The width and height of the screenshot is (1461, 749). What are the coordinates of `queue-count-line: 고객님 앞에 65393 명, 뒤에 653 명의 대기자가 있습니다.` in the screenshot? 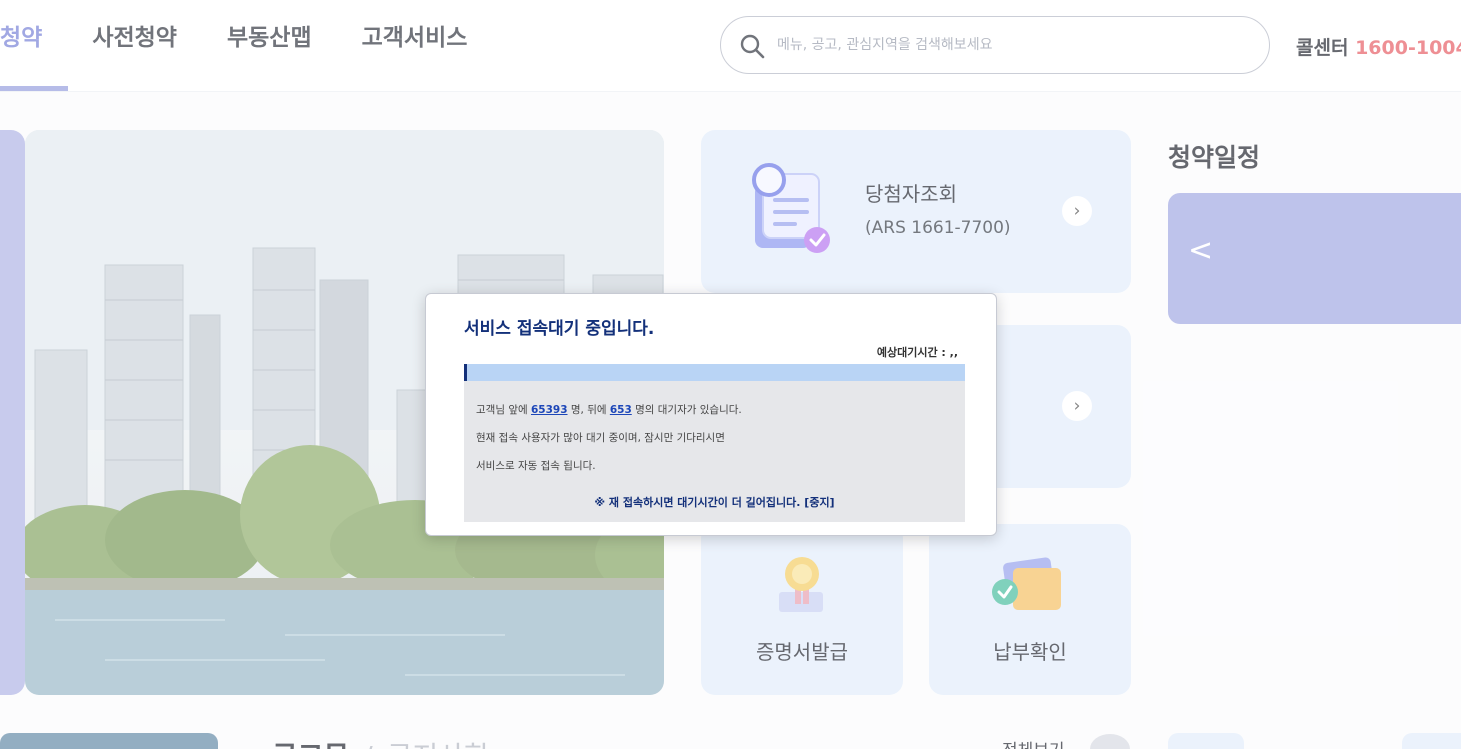 It's located at (609, 409).